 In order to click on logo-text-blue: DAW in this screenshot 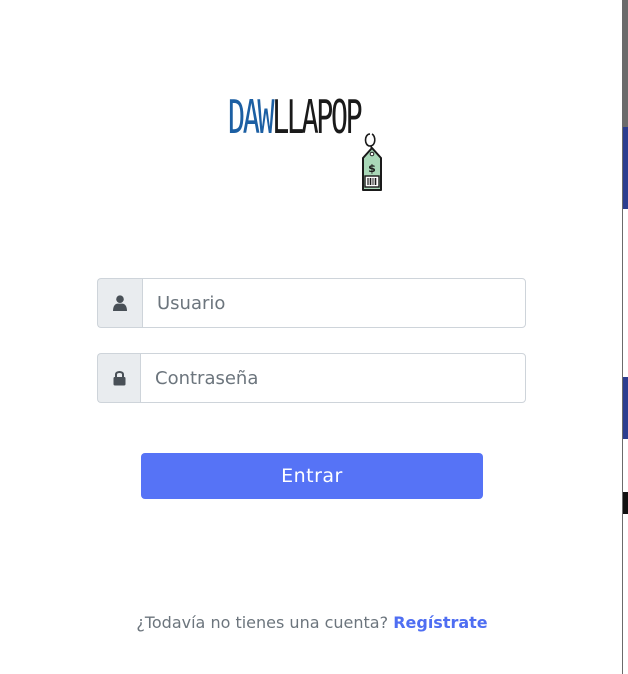, I will do `click(251, 117)`.